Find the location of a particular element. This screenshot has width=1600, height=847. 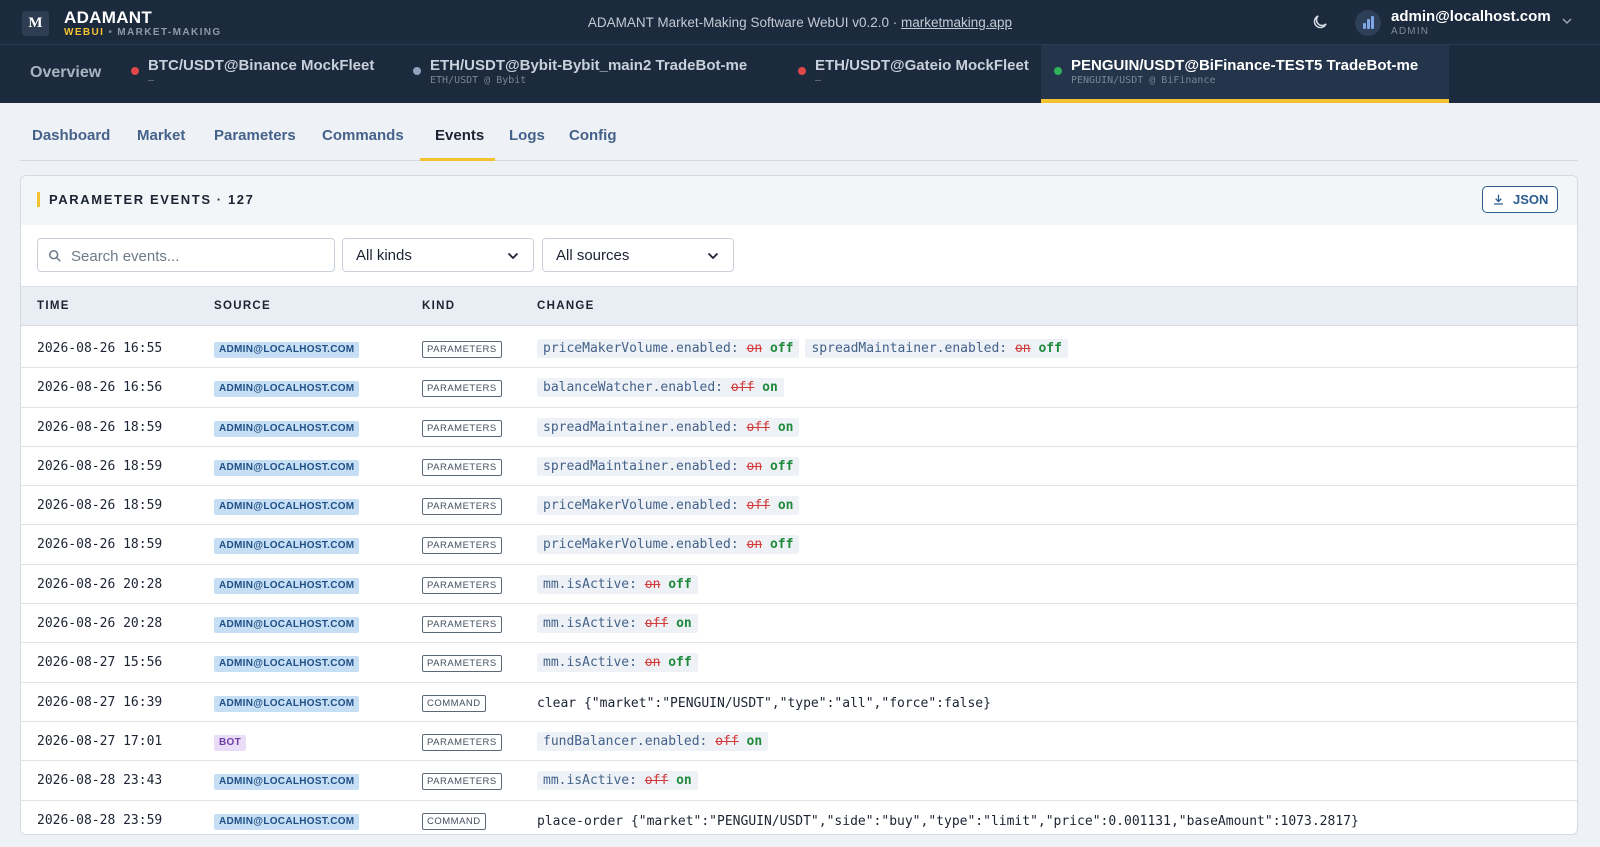

column-header-source: SOURCE is located at coordinates (242, 306).